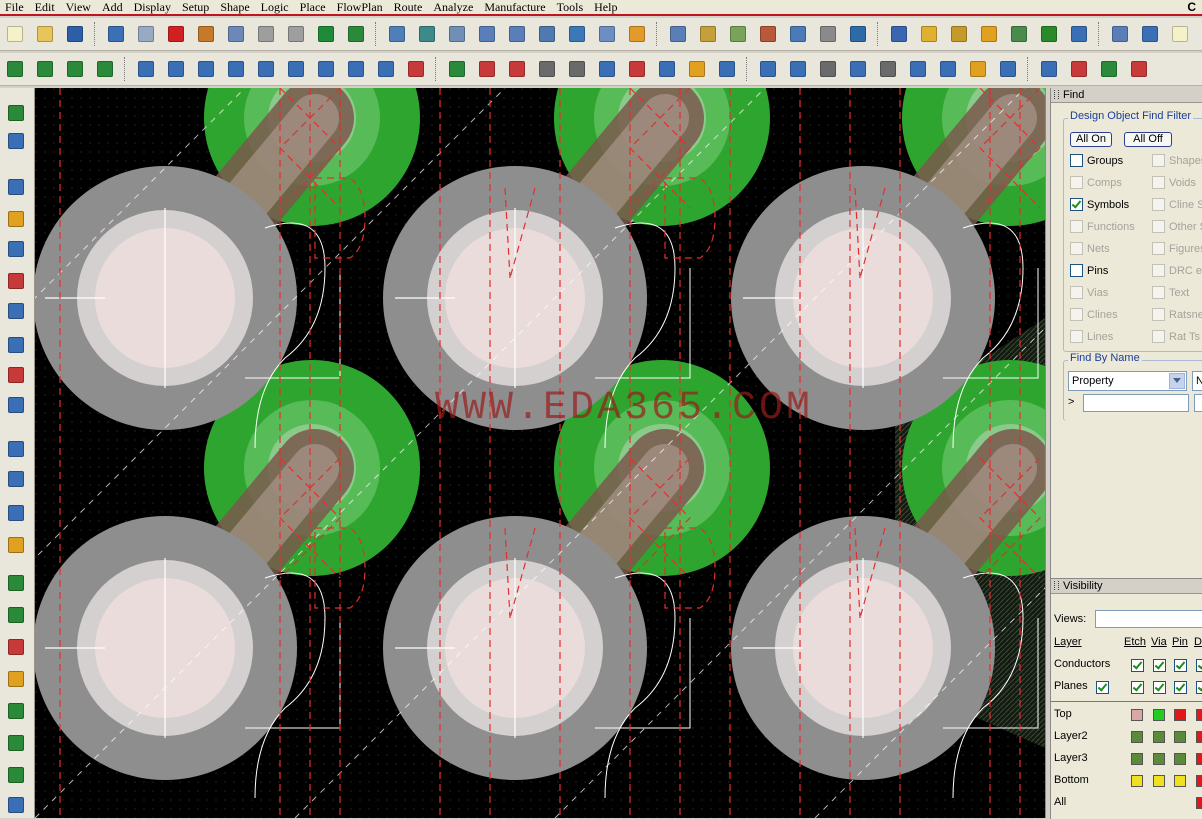 The width and height of the screenshot is (1202, 819). I want to click on delay-tune-button, so click(16, 249).